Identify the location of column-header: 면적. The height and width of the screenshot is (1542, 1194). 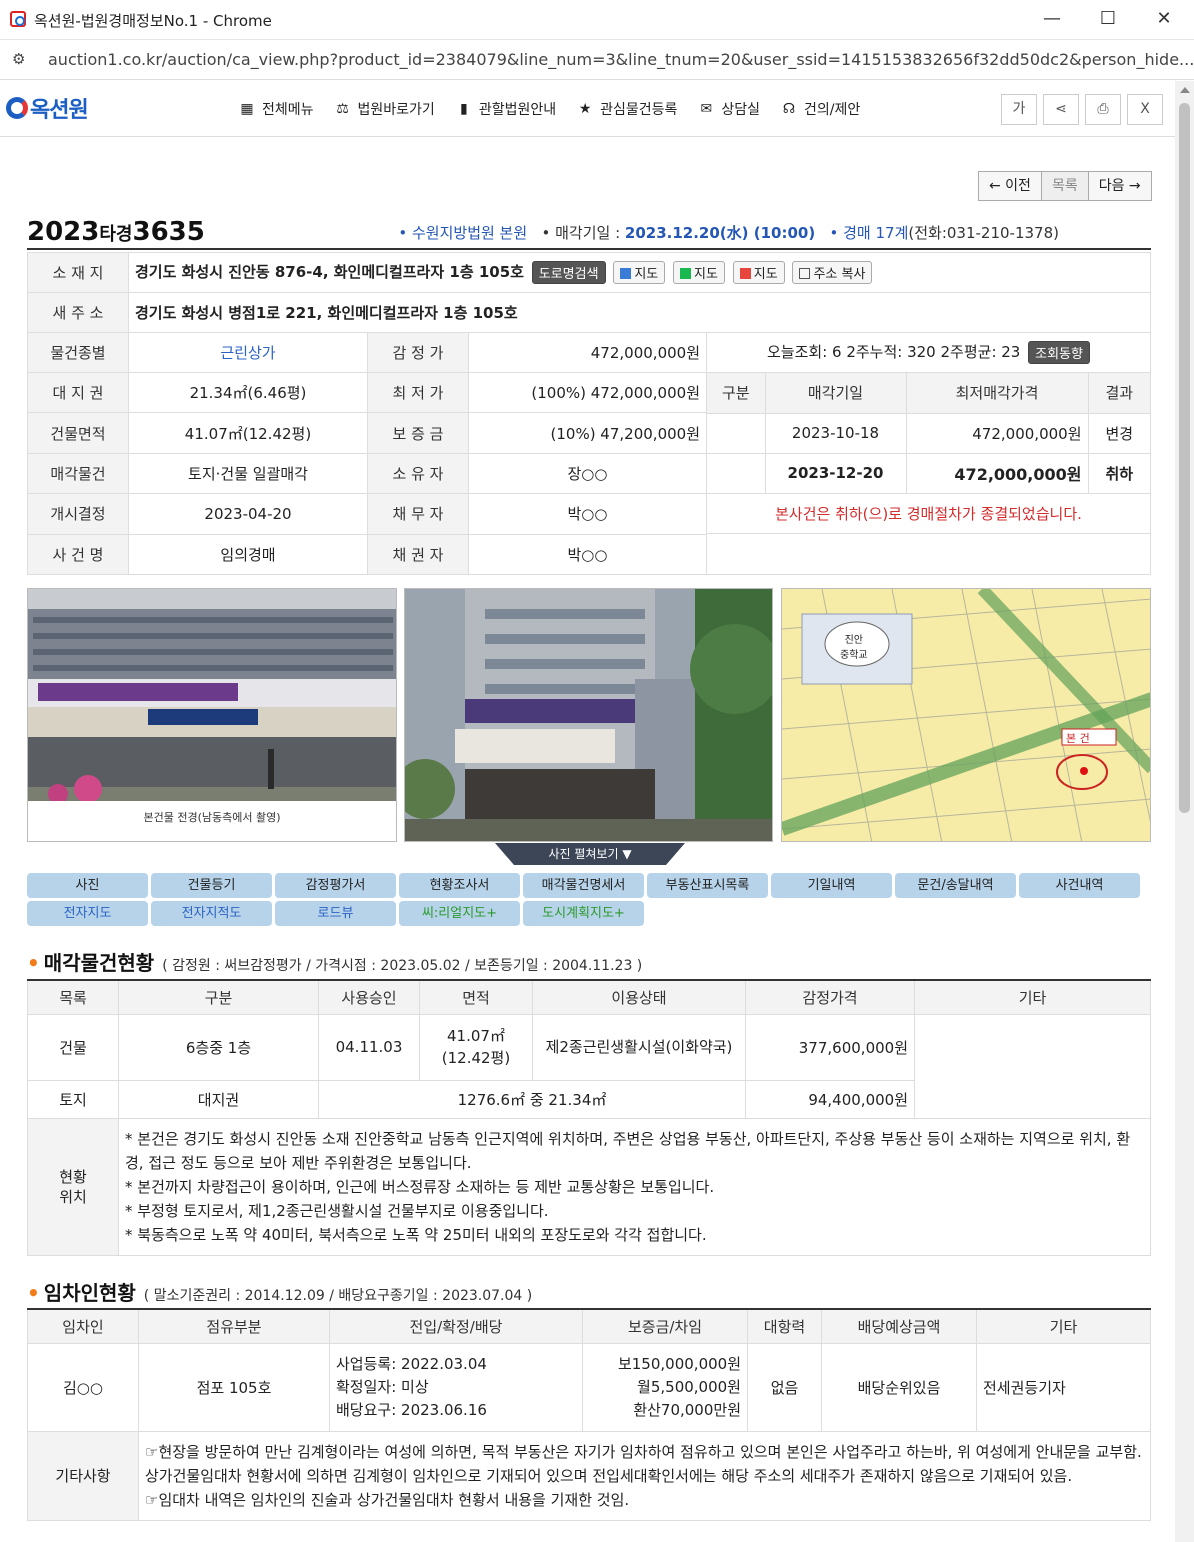
(476, 997).